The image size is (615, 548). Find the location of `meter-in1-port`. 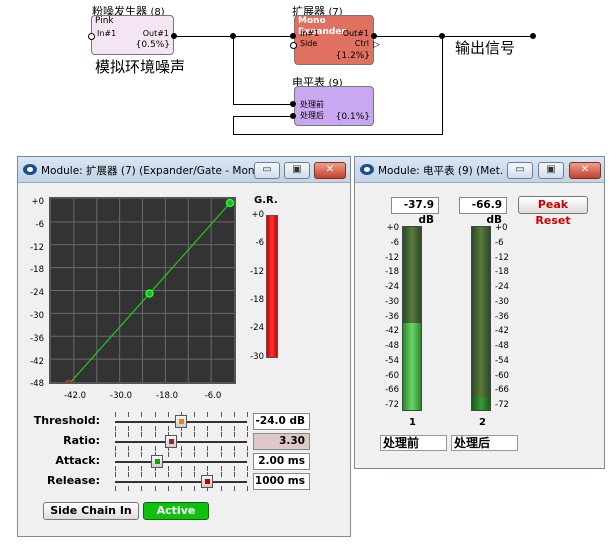

meter-in1-port is located at coordinates (293, 104).